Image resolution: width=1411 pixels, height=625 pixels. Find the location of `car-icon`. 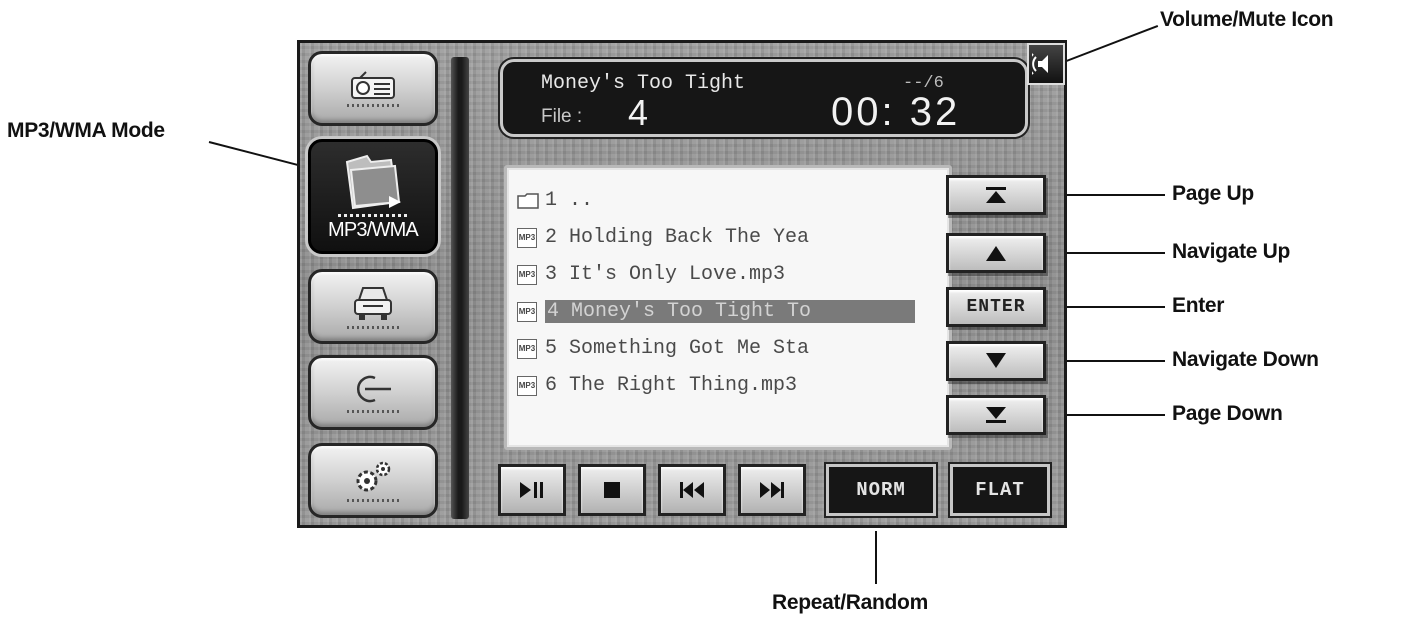

car-icon is located at coordinates (373, 303).